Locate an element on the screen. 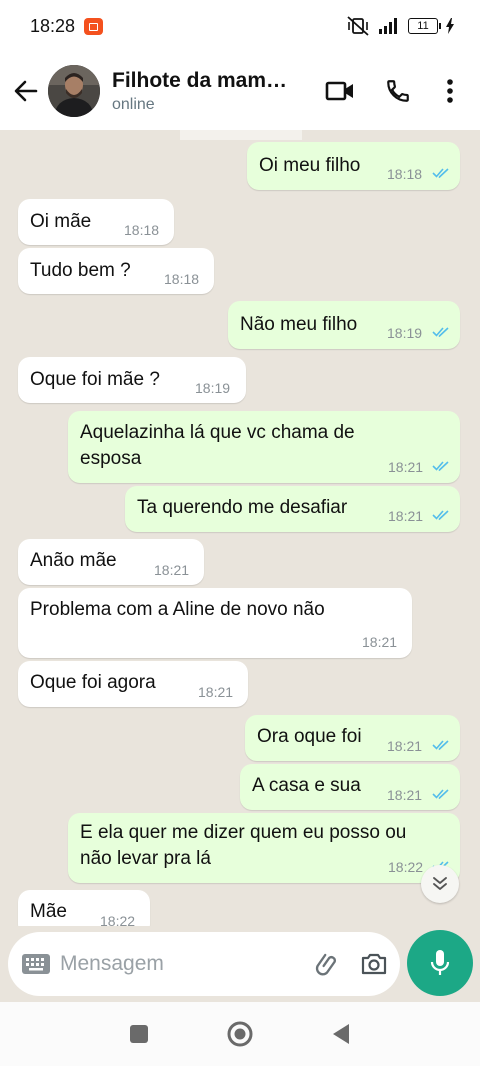  message-text: Aquelazinha lá que vc chama de esposa is located at coordinates (217, 445).